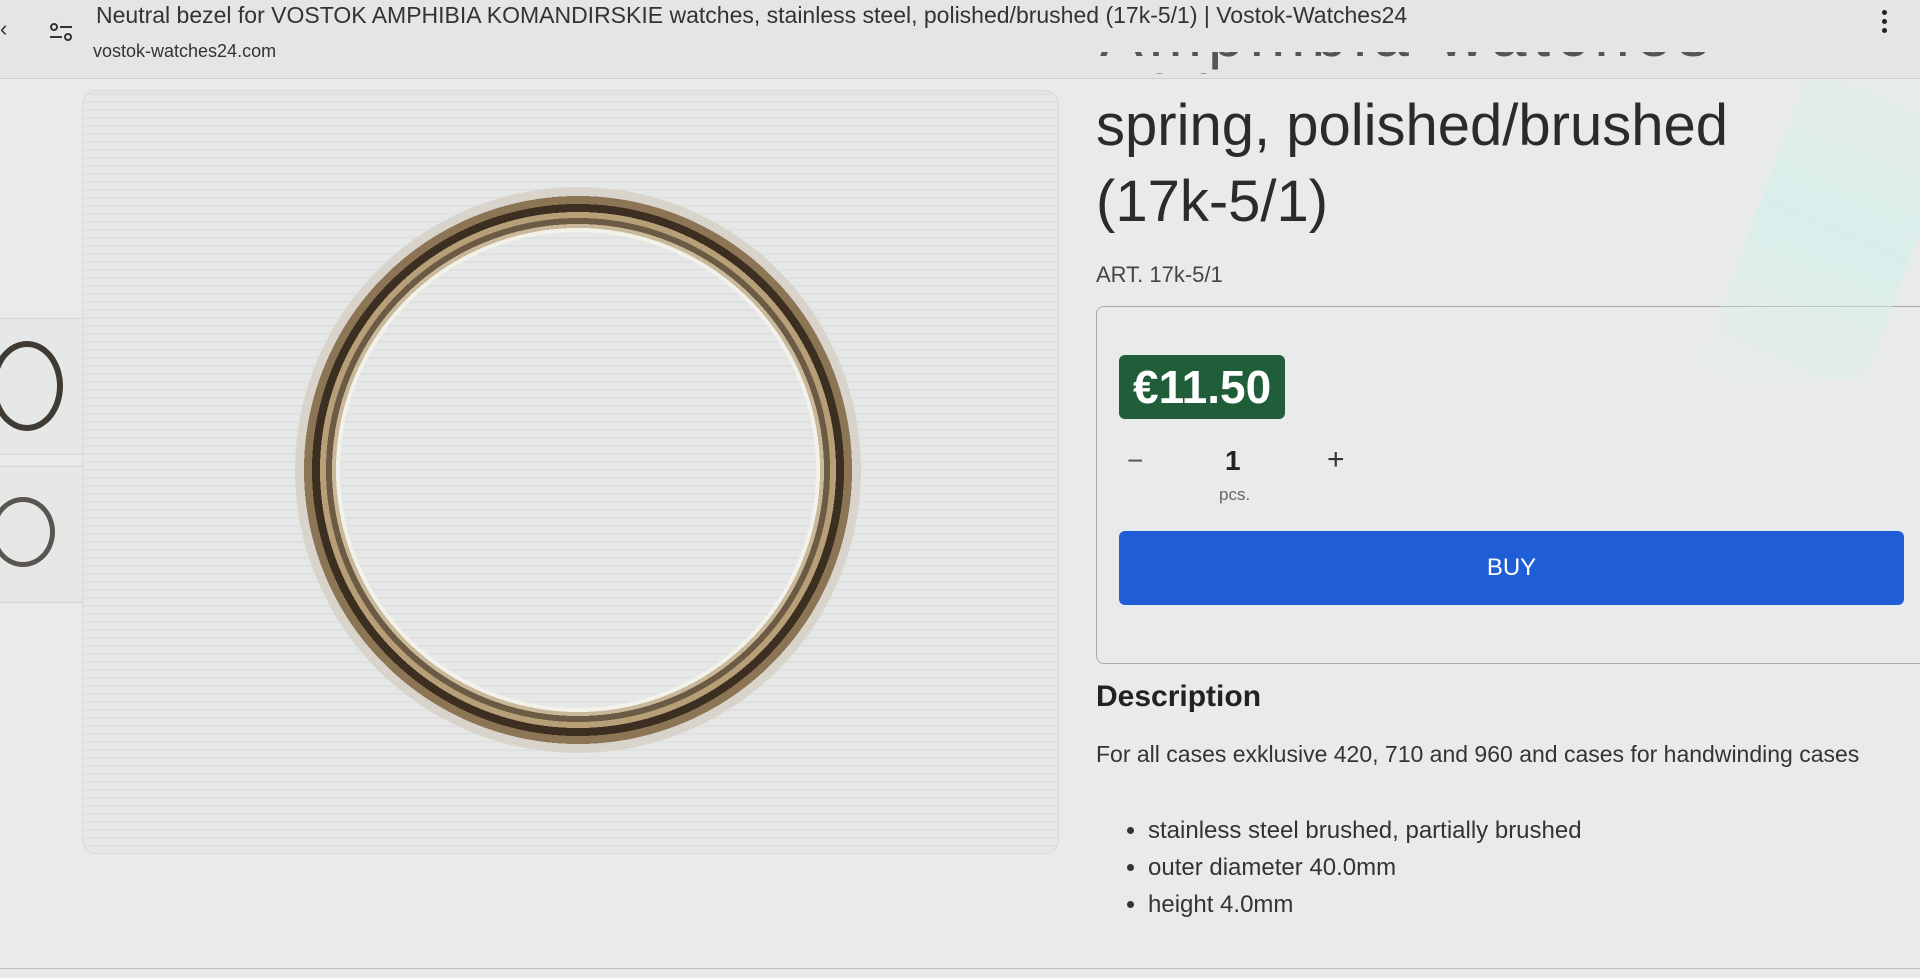 This screenshot has height=978, width=1920. What do you see at coordinates (61, 33) in the screenshot?
I see `tune-icon` at bounding box center [61, 33].